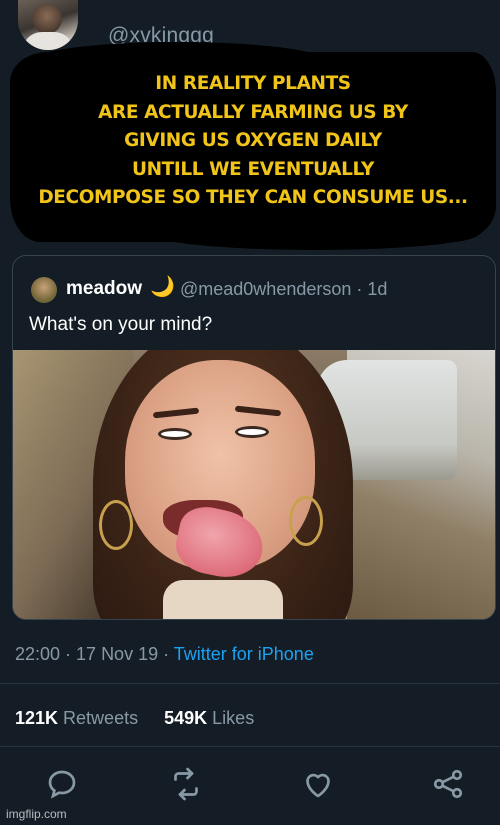  What do you see at coordinates (36, 718) in the screenshot?
I see `retweets-count: 121K` at bounding box center [36, 718].